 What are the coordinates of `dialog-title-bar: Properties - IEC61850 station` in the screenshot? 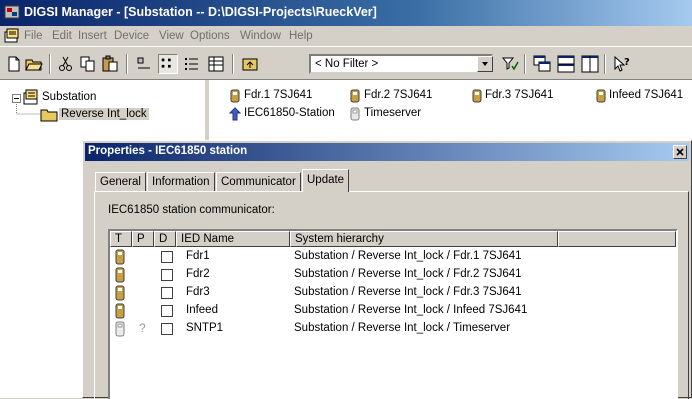 It's located at (387, 152).